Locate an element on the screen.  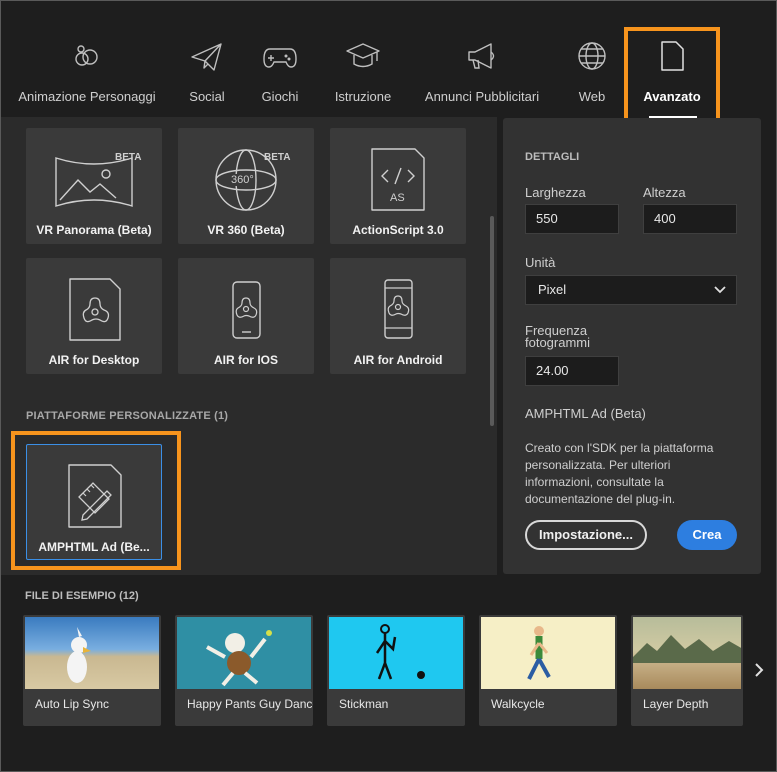
sample-layer-depth: Layer Depth is located at coordinates (687, 670).